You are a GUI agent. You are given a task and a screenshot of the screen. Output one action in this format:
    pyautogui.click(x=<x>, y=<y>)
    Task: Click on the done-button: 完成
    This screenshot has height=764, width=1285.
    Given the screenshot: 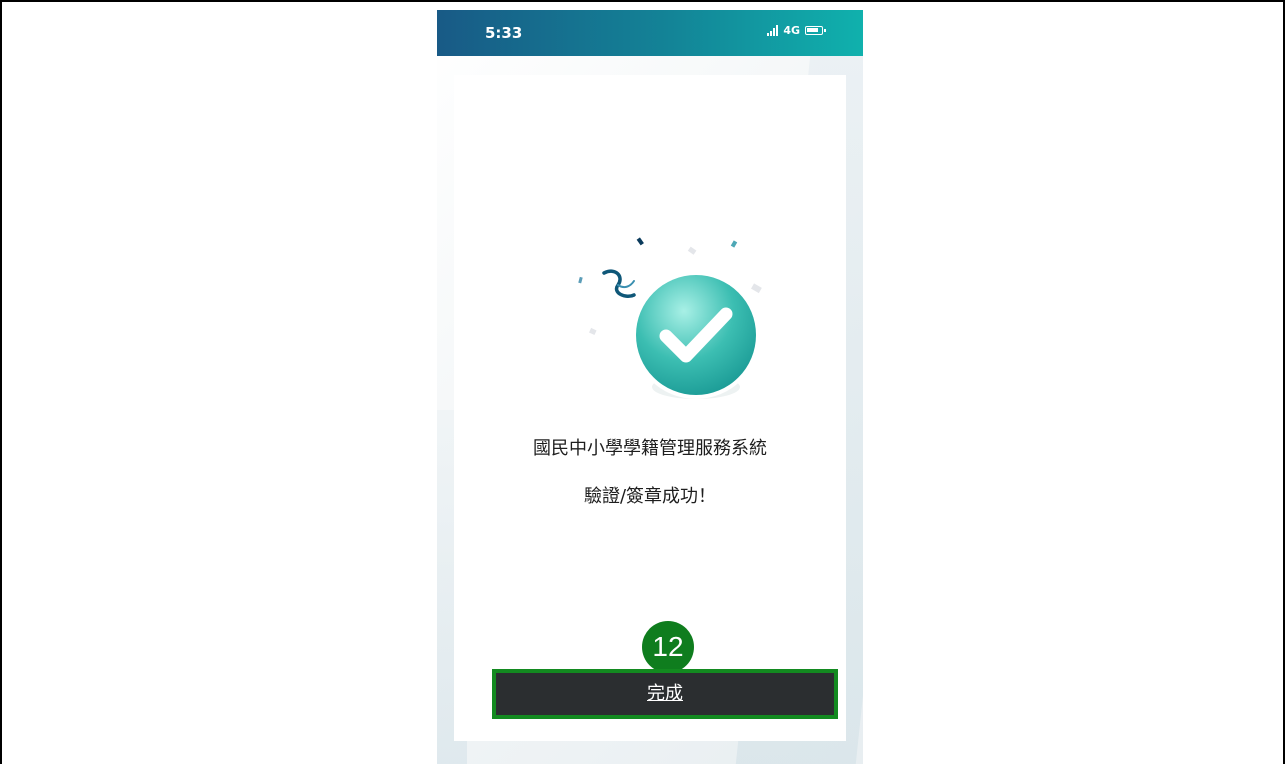 What is the action you would take?
    pyautogui.click(x=665, y=694)
    